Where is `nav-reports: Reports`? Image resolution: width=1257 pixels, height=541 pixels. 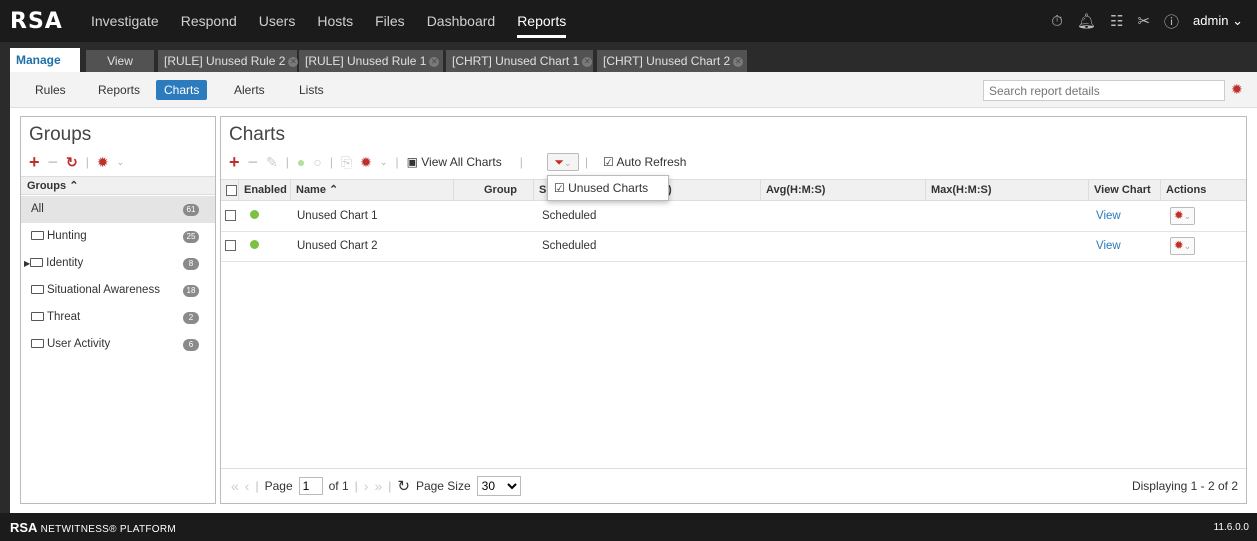
nav-reports: Reports is located at coordinates (542, 21).